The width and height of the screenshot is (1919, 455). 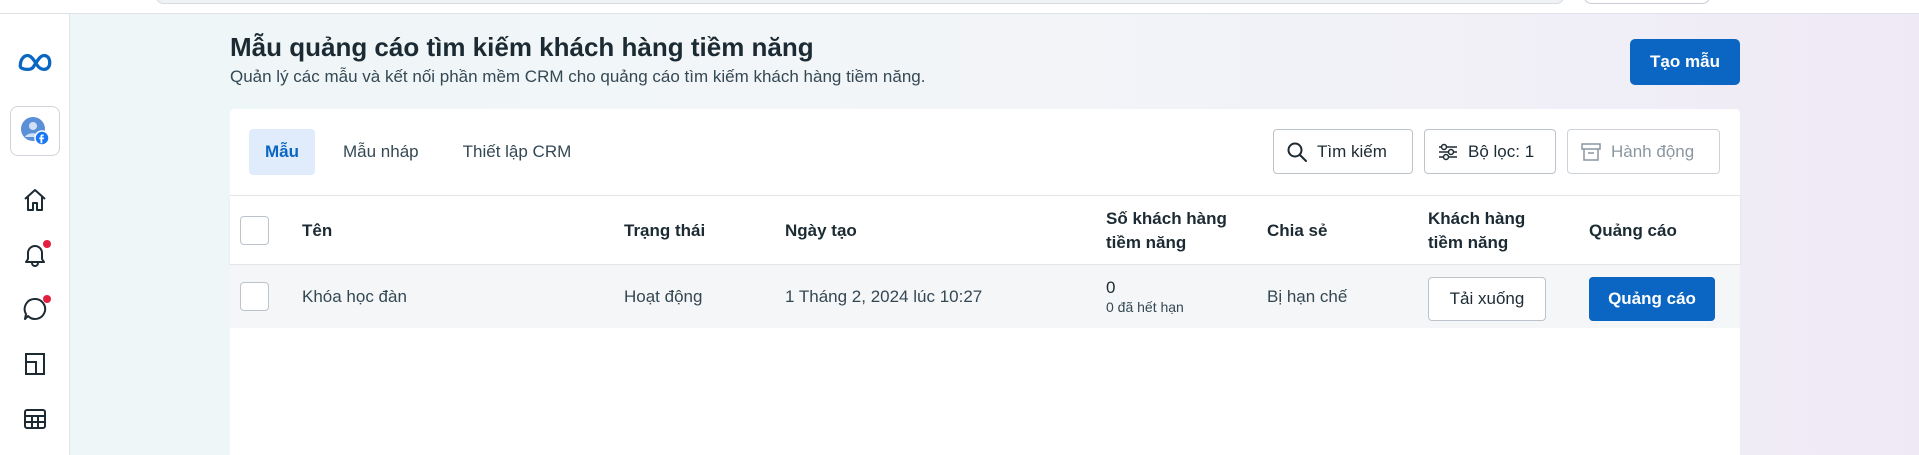 I want to click on left-nav-rail, so click(x=35, y=234).